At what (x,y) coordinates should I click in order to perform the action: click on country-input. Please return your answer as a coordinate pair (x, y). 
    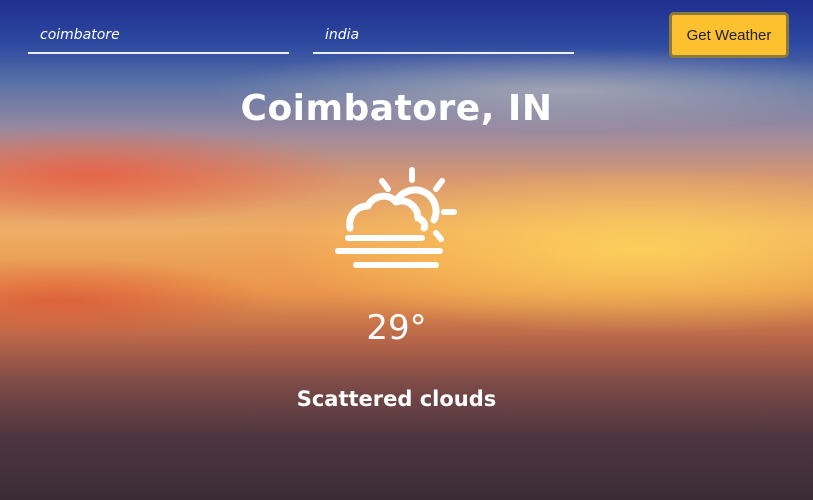
    Looking at the image, I should click on (443, 35).